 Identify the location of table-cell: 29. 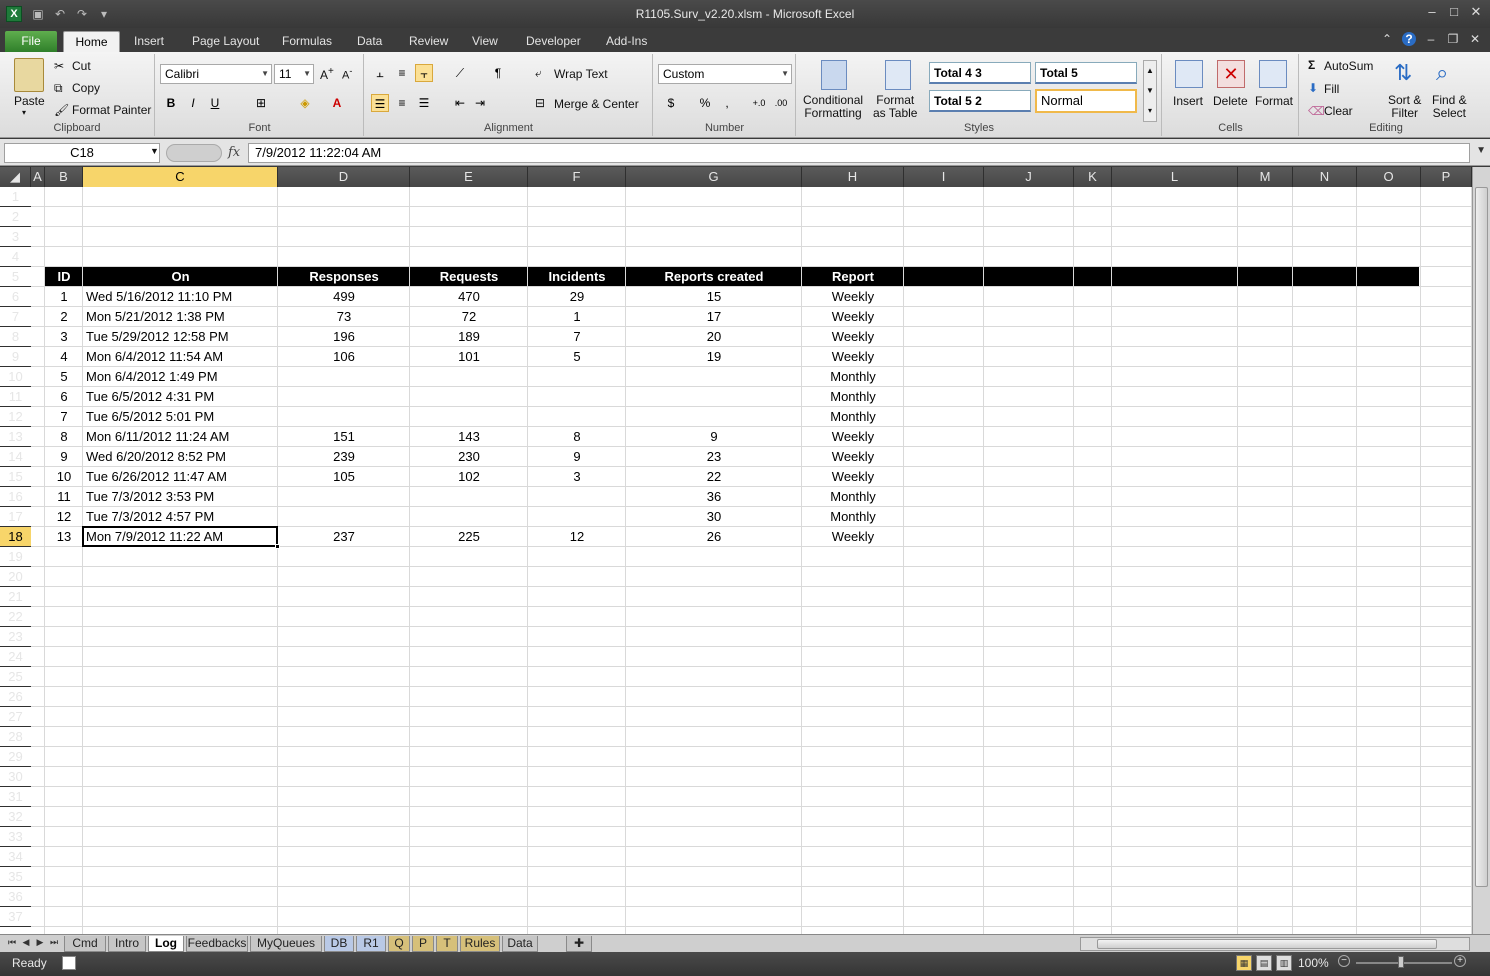
(577, 297).